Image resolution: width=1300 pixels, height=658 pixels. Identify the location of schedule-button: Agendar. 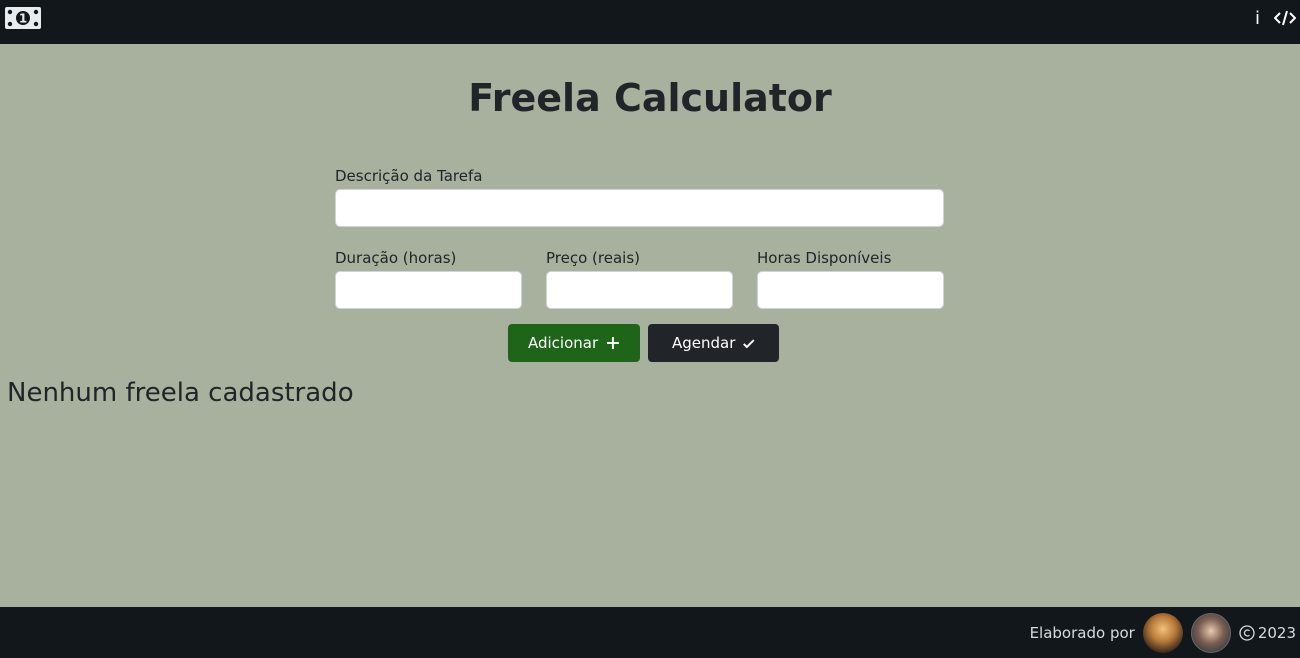
(713, 343).